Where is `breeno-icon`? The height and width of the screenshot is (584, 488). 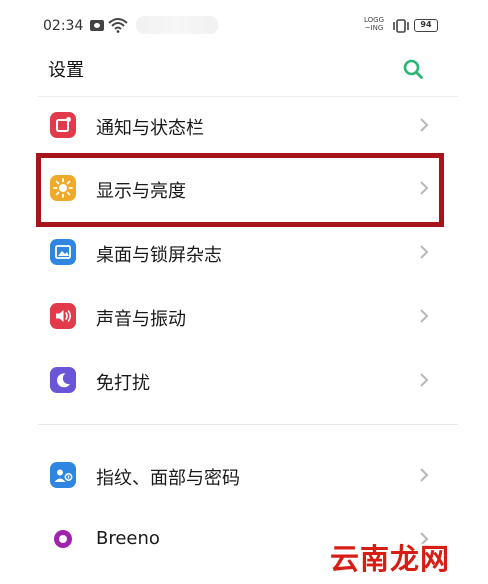
breeno-icon is located at coordinates (63, 539).